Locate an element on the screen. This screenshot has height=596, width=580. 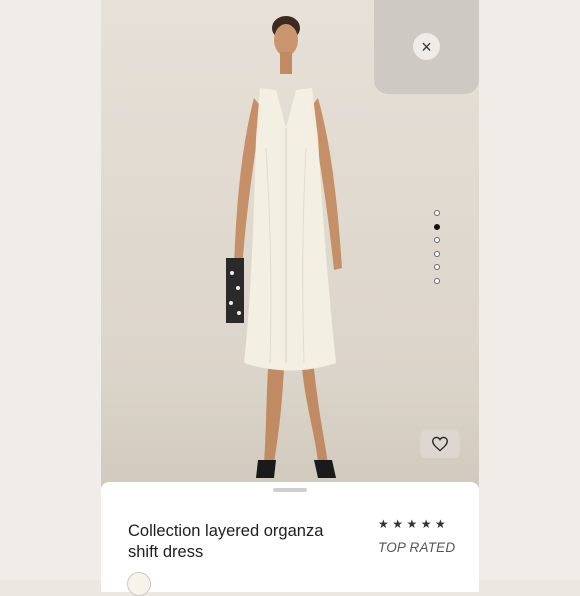
heart-outline-icon is located at coordinates (440, 444).